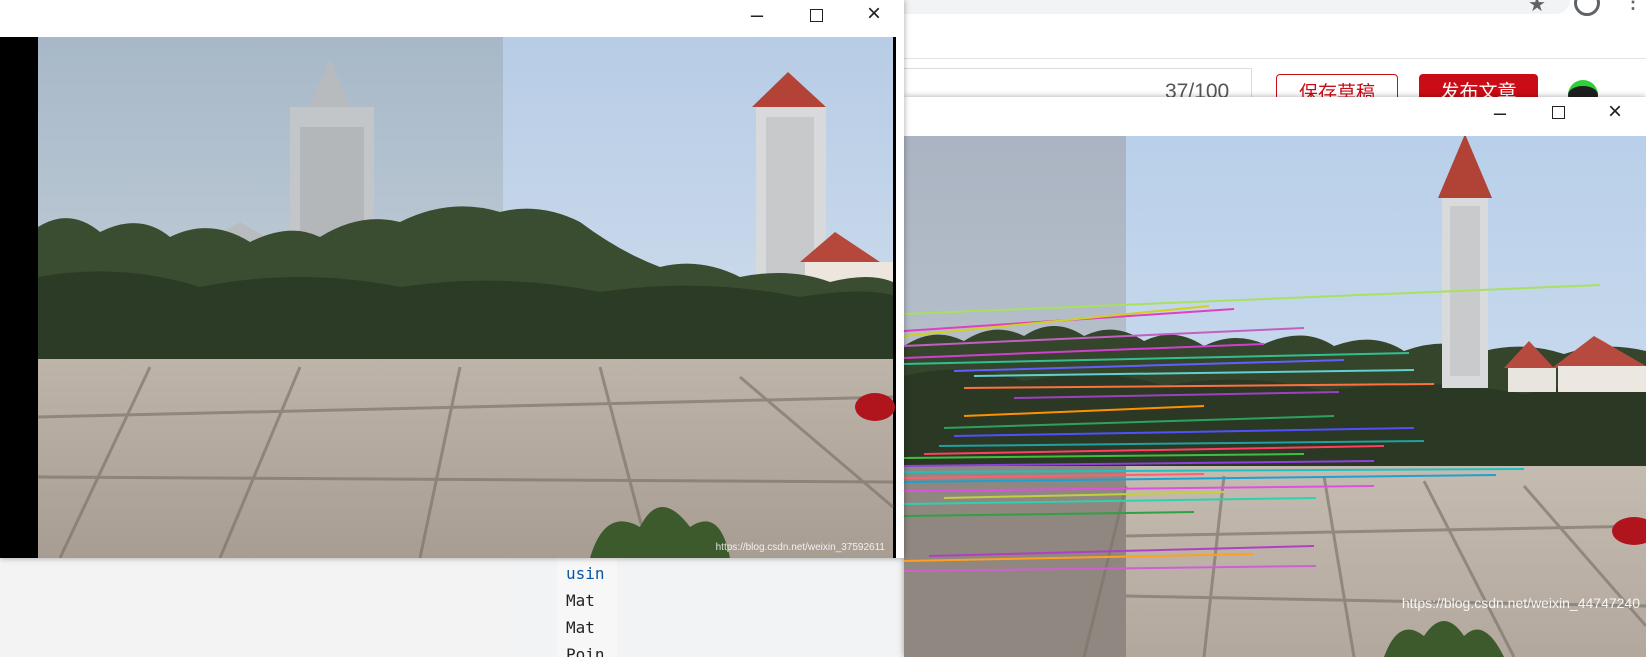  Describe the element at coordinates (585, 651) in the screenshot. I see `code-line: Poin` at that location.